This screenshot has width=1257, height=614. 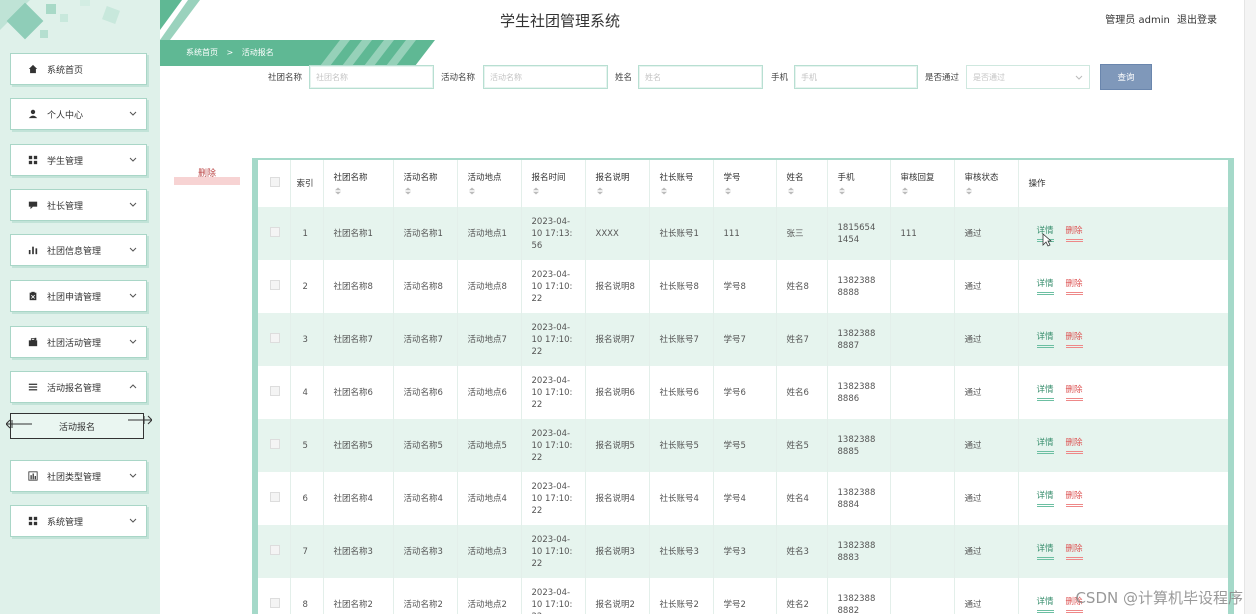 I want to click on column-header-7: 社长账号, so click(x=681, y=183).